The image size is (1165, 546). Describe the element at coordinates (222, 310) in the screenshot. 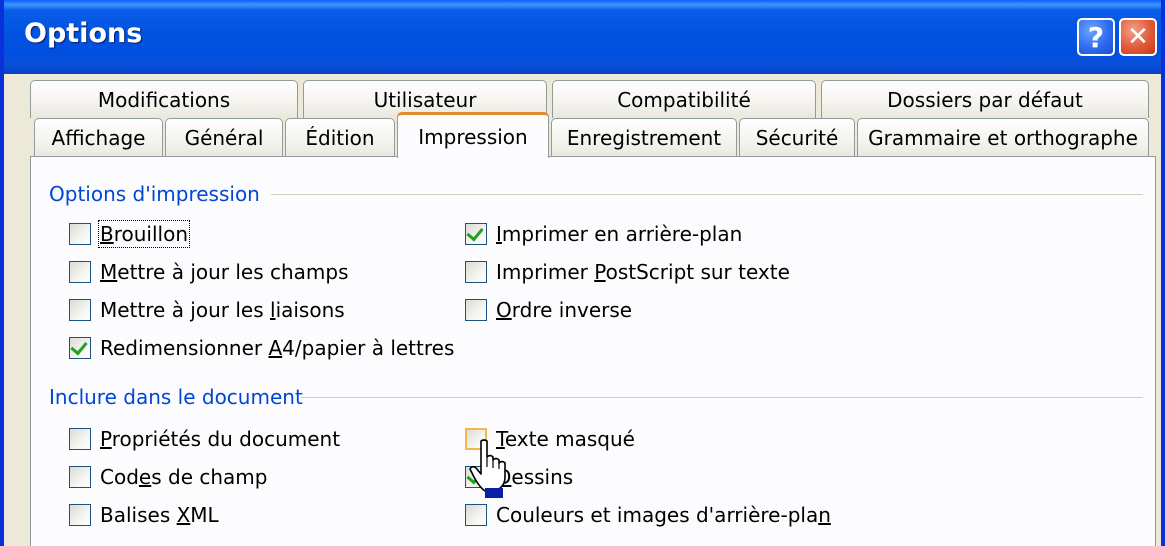

I see `checkbox-label: Mettre à jour les liaisons` at that location.